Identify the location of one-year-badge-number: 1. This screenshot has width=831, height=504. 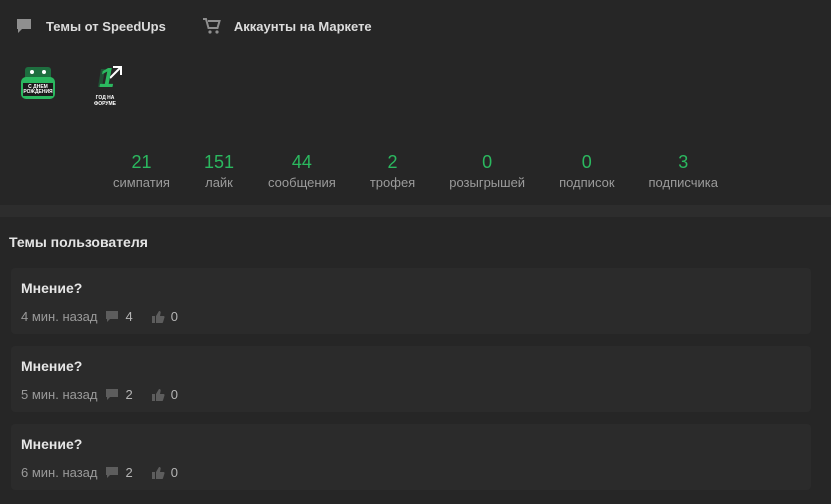
(107, 77).